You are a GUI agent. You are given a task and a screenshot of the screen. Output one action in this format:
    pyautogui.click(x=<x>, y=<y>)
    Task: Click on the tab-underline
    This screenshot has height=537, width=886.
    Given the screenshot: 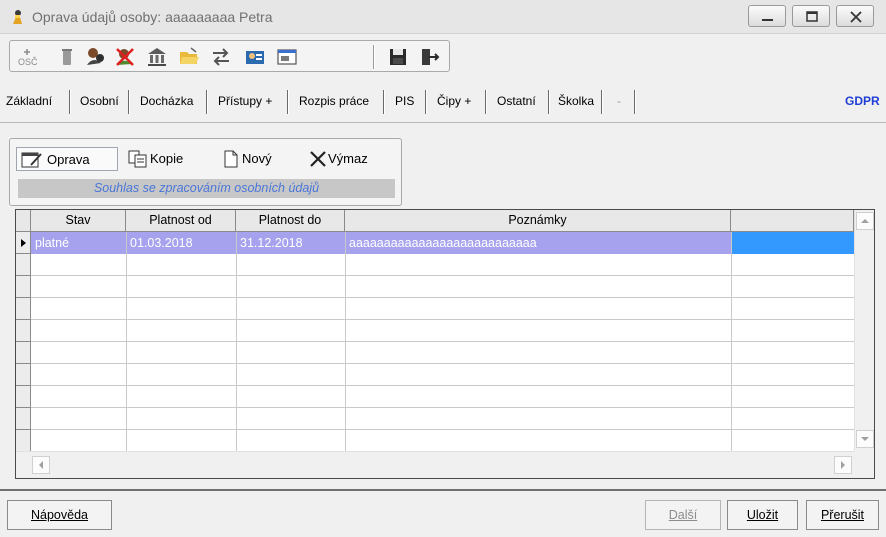 What is the action you would take?
    pyautogui.click(x=443, y=122)
    